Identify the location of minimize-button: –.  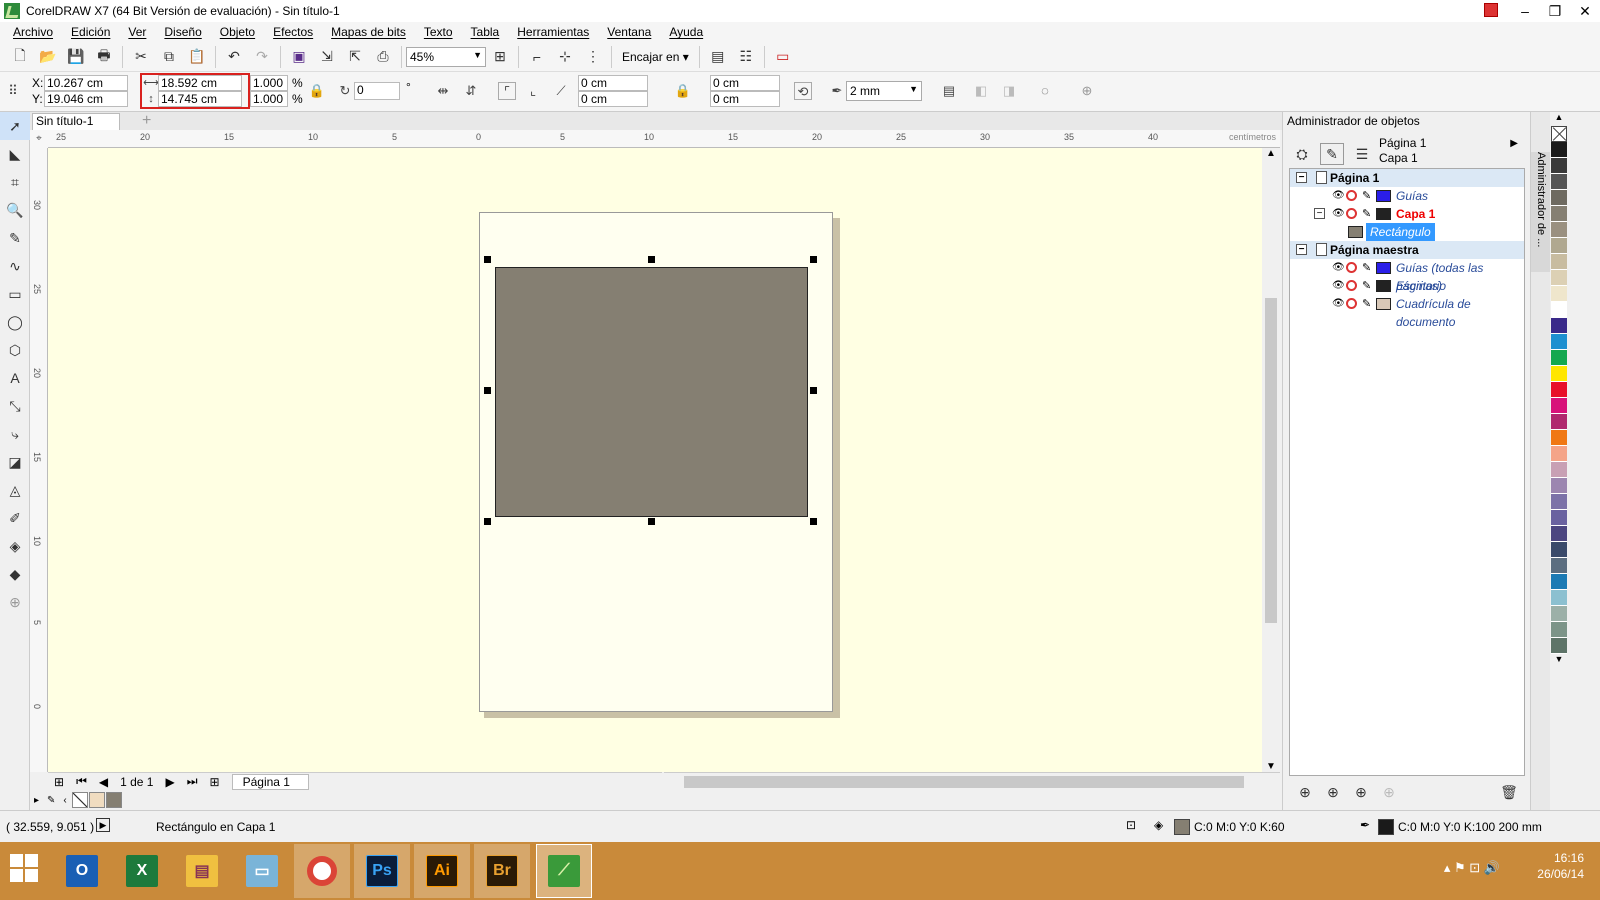
(1525, 11).